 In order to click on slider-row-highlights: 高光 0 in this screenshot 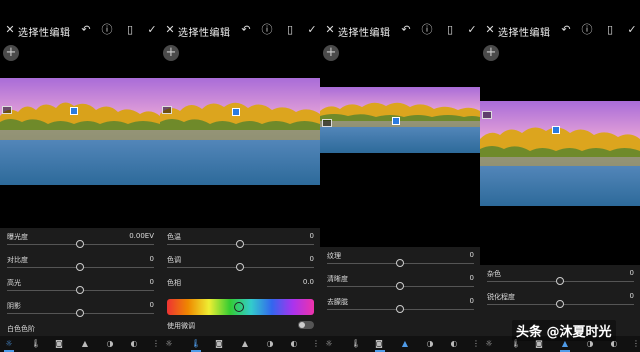, I will do `click(80, 285)`.